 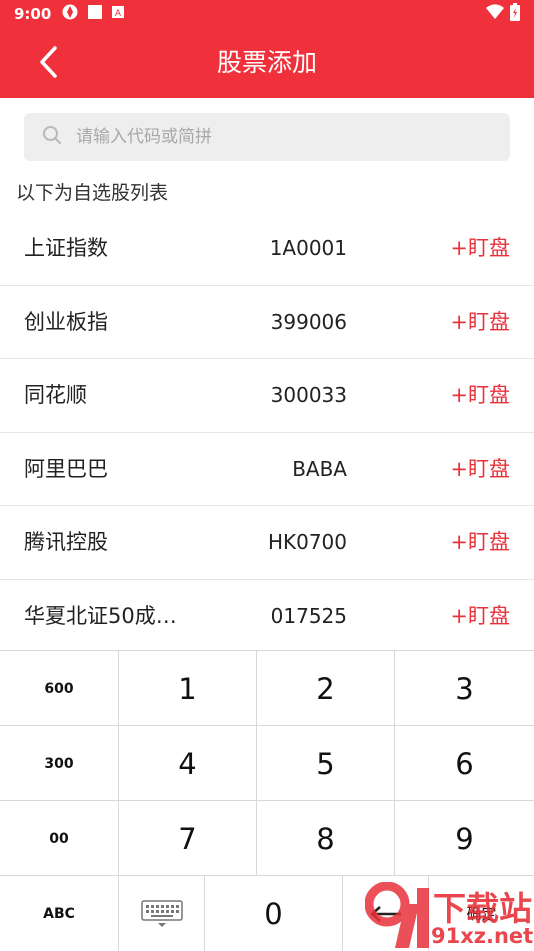 What do you see at coordinates (308, 395) in the screenshot?
I see `stock-code: 300033` at bounding box center [308, 395].